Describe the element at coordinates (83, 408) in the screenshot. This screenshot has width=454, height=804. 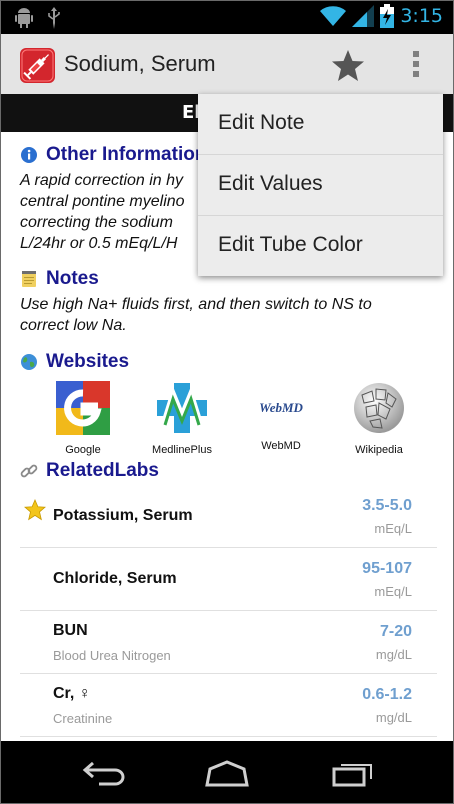
I see `google-logo-icon` at that location.